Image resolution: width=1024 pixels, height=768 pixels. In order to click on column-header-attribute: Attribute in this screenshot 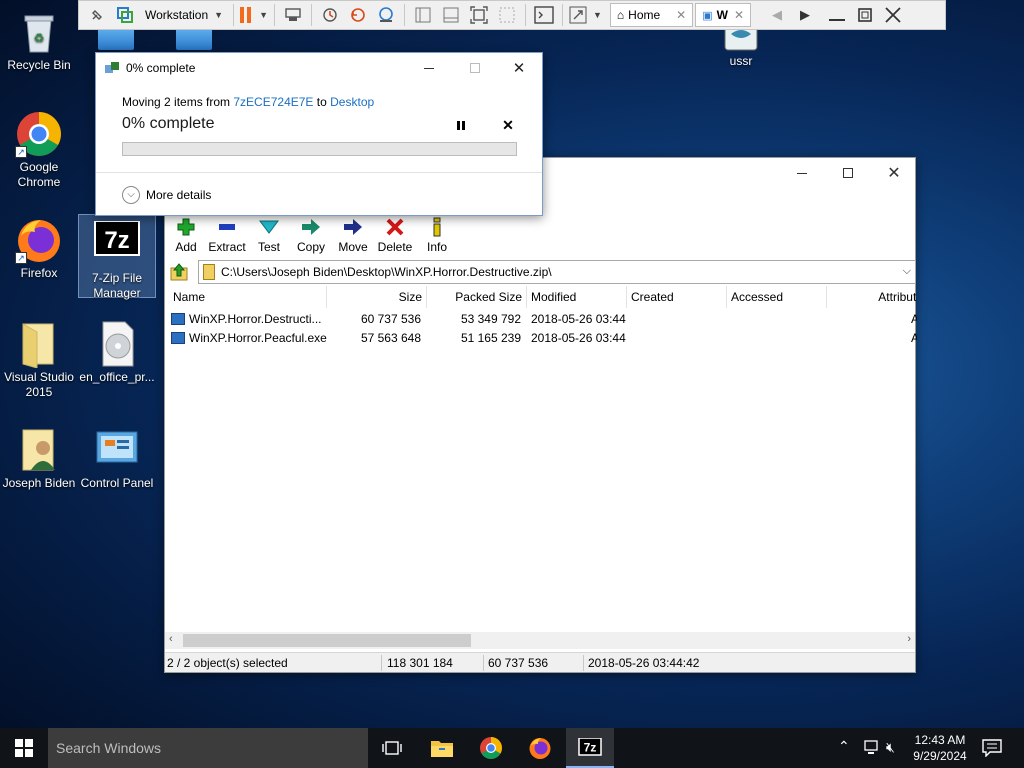, I will do `click(872, 297)`.